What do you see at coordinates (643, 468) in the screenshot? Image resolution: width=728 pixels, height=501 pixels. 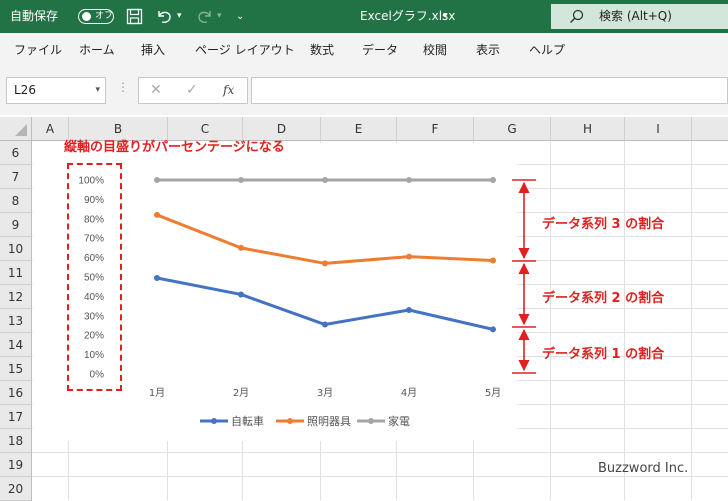 I see `watermark: Buzzword Inc.` at bounding box center [643, 468].